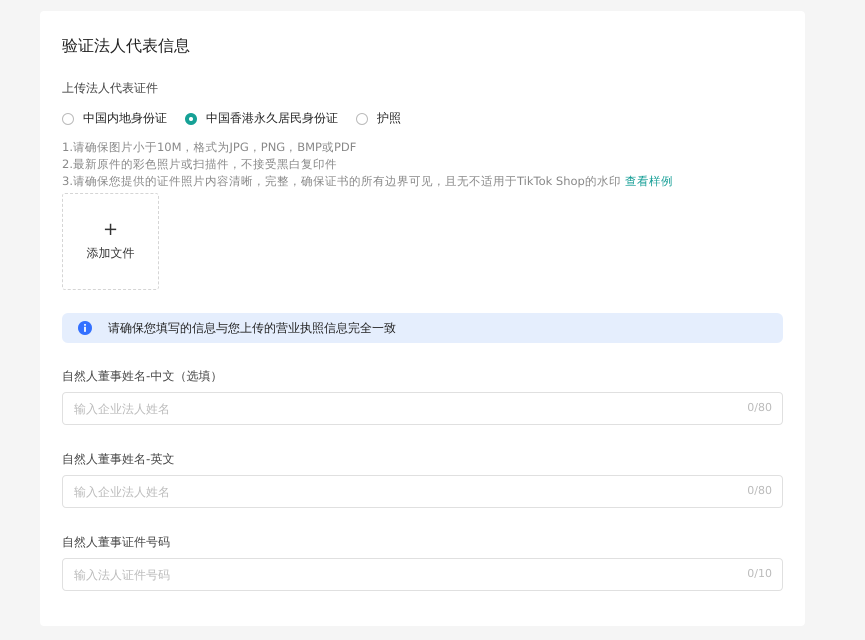  I want to click on radio-label: 护照, so click(389, 118).